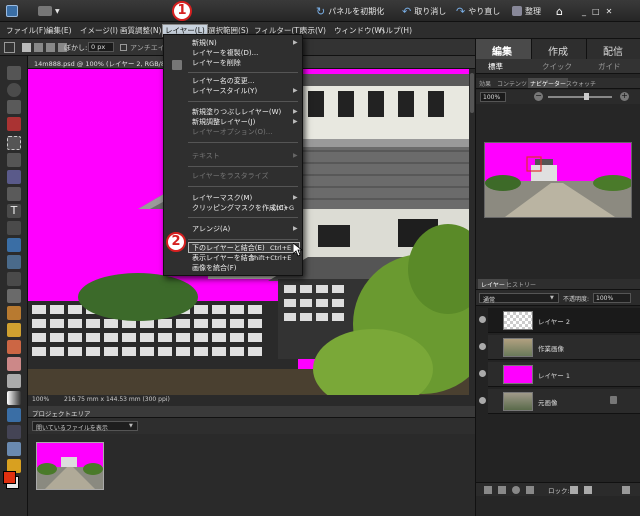 Image resolution: width=640 pixels, height=516 pixels. Describe the element at coordinates (488, 490) in the screenshot. I see `new-layer-icon` at that location.